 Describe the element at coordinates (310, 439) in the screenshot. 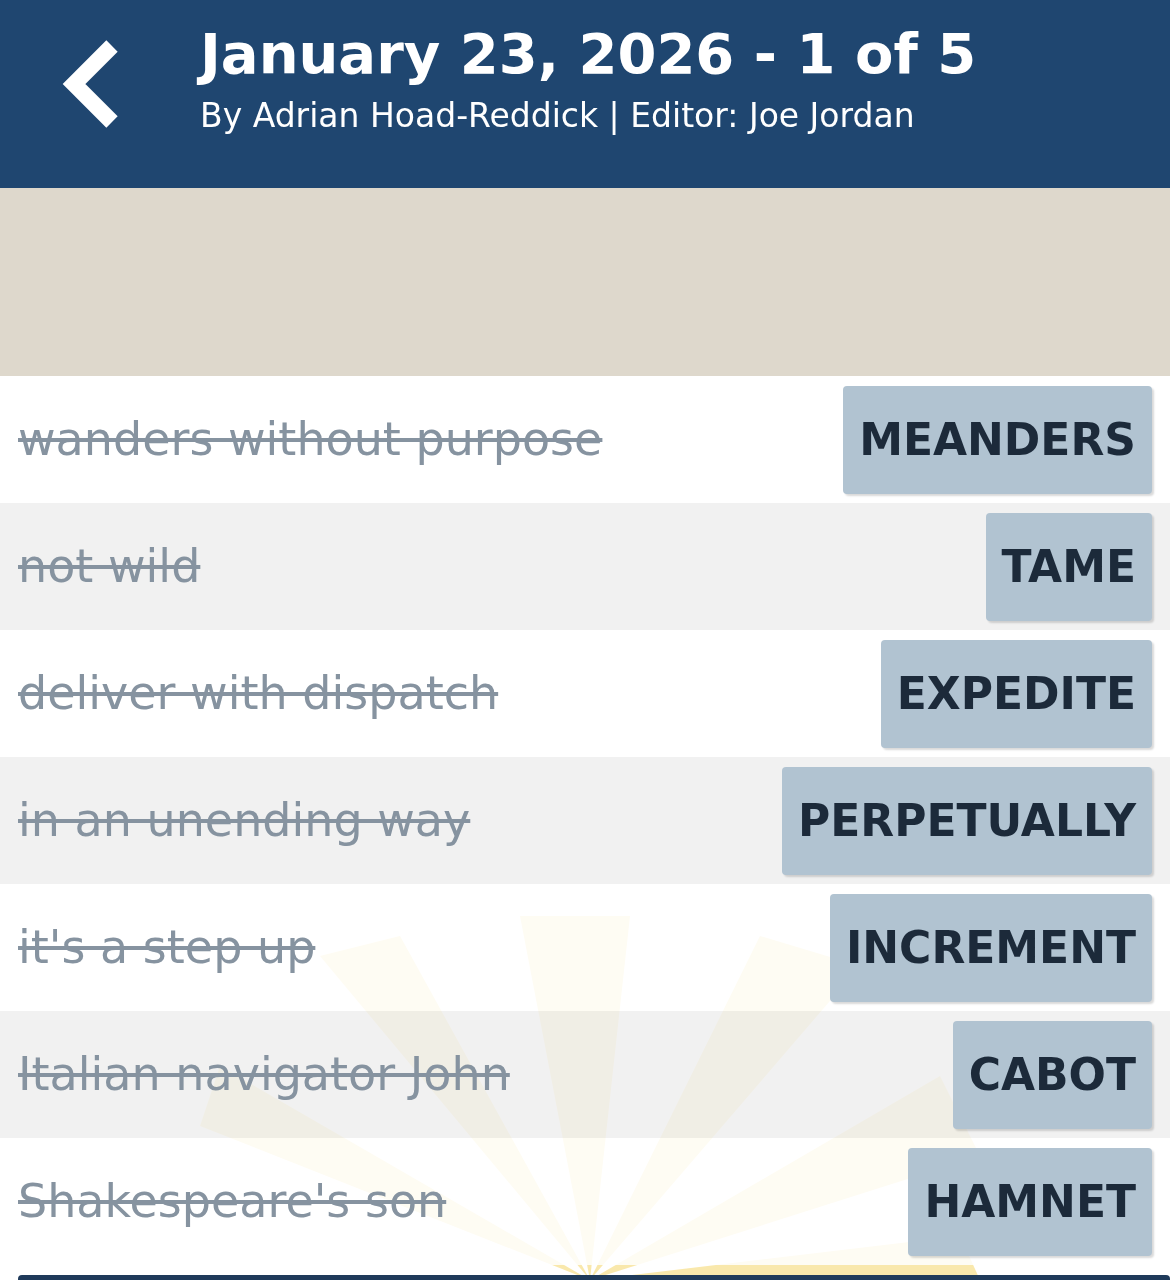

I see `clue-text: wanders without purpose` at that location.